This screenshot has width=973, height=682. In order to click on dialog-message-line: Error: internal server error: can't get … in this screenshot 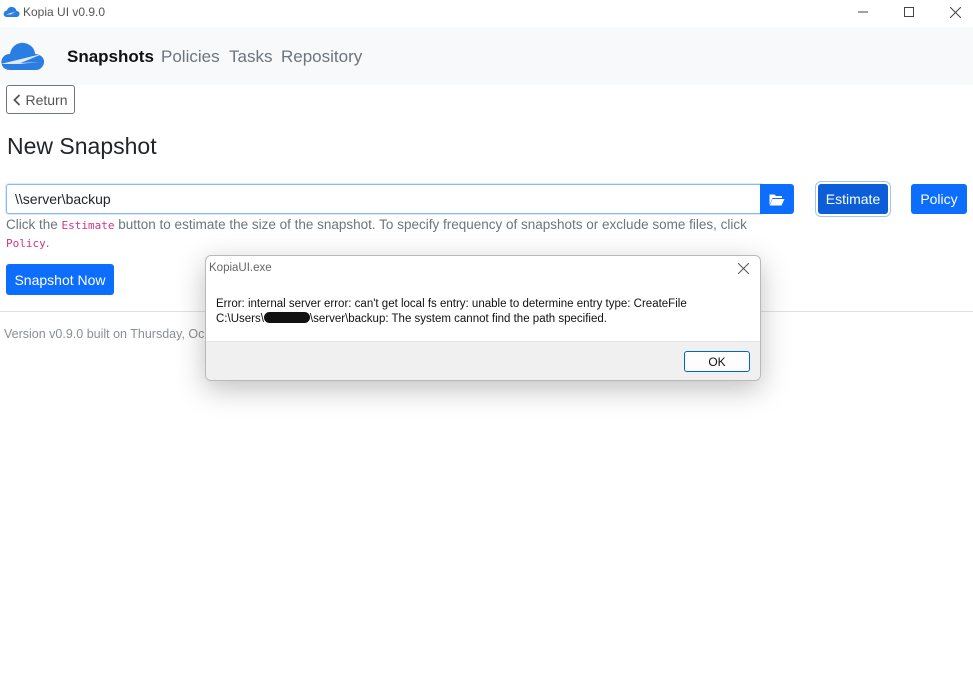, I will do `click(451, 304)`.